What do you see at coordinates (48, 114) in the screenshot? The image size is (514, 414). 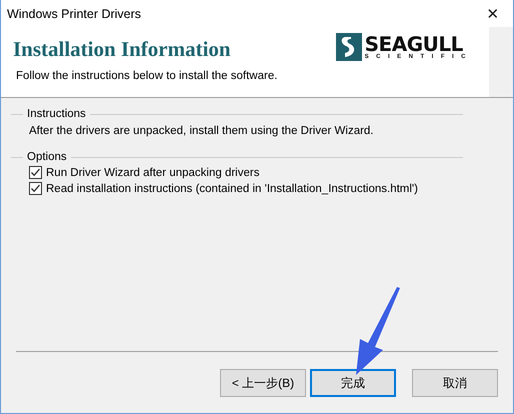 I see `group-label: Instructions` at bounding box center [48, 114].